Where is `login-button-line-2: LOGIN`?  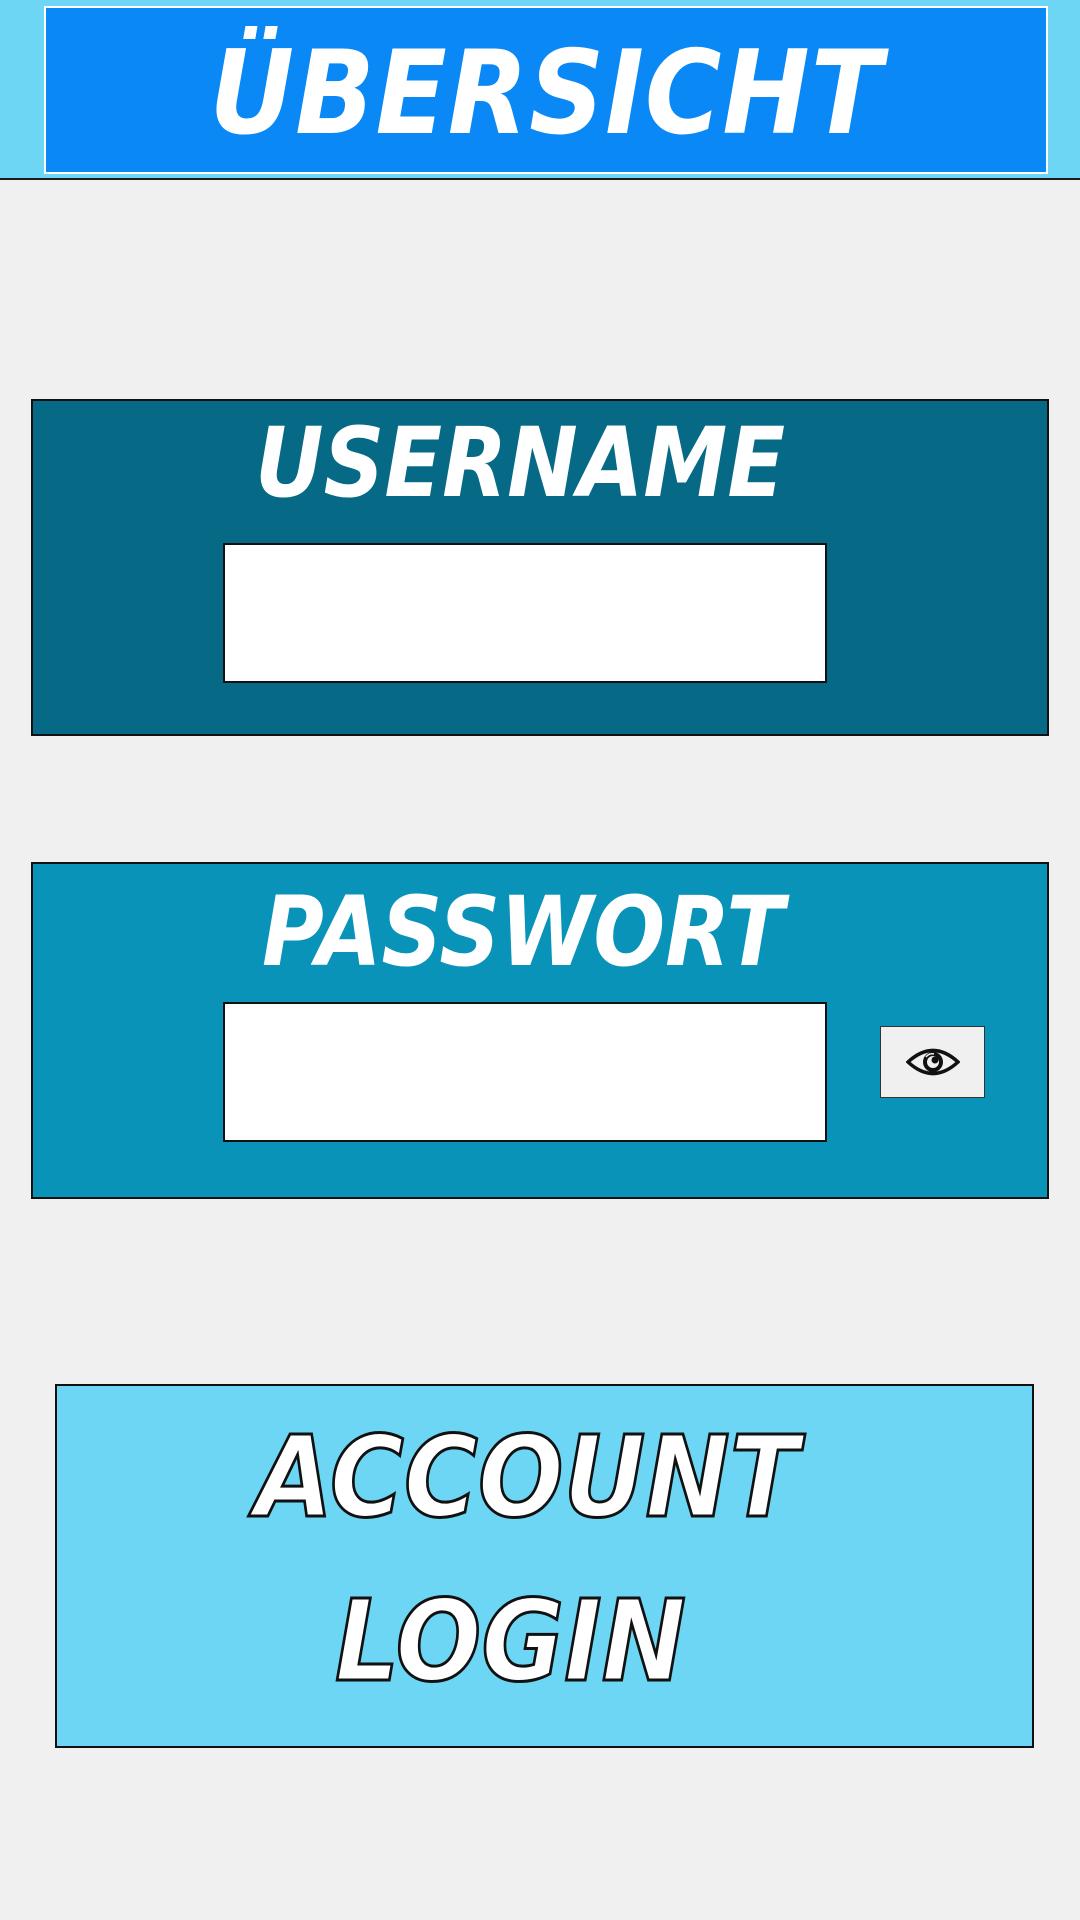 login-button-line-2: LOGIN is located at coordinates (511, 1642).